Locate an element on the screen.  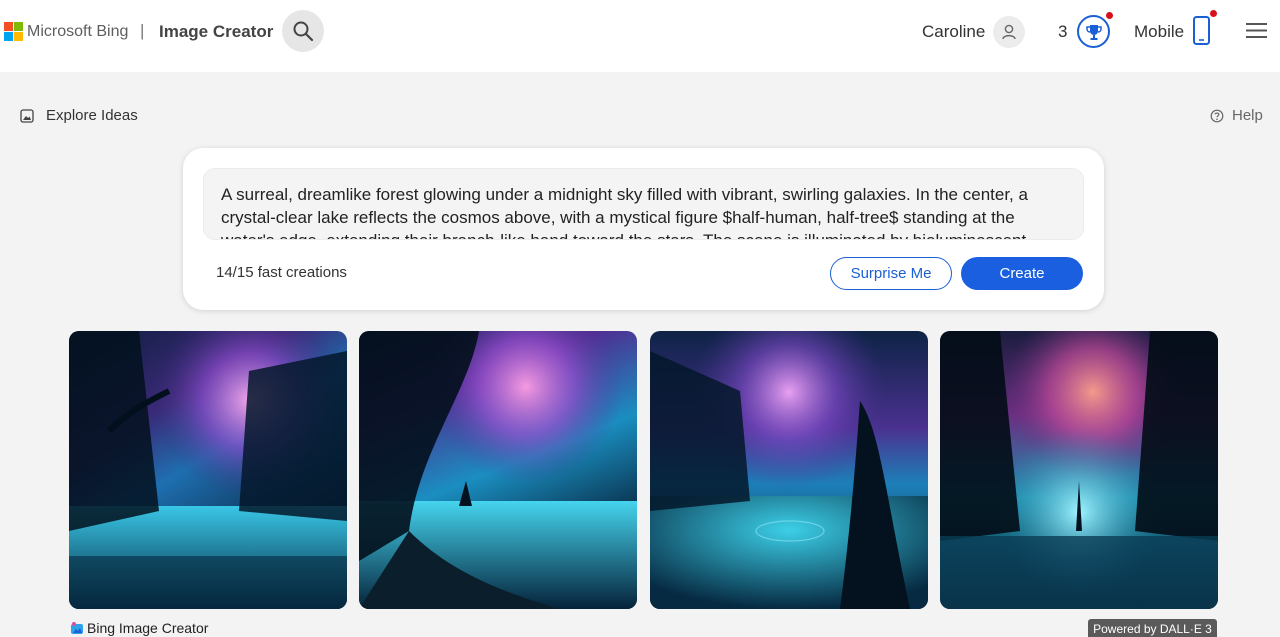
dalle-badge: Powered by DALL·E 3 is located at coordinates (1152, 628).